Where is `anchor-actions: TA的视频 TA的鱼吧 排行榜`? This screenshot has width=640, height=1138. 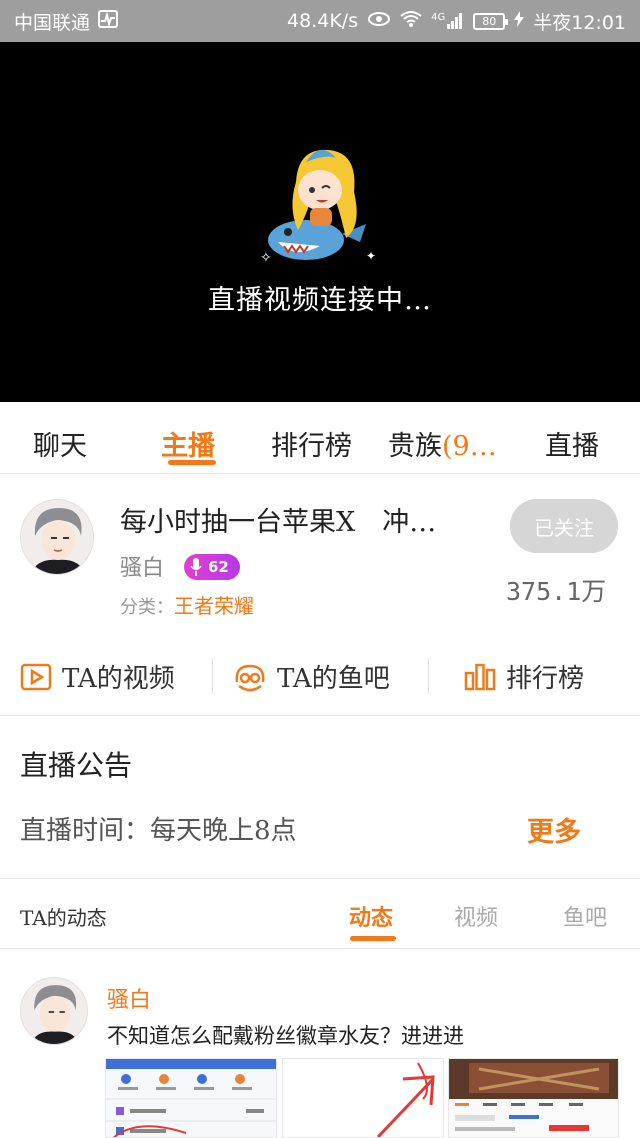 anchor-actions: TA的视频 TA的鱼吧 排行榜 is located at coordinates (320, 678).